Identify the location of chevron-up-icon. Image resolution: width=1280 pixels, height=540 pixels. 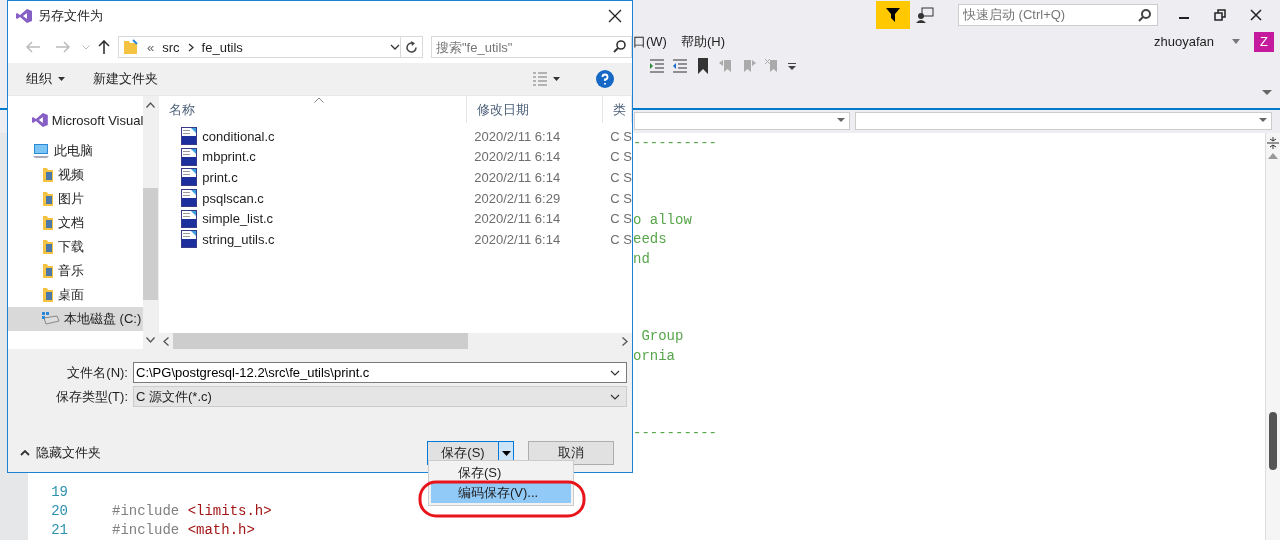
(25, 453).